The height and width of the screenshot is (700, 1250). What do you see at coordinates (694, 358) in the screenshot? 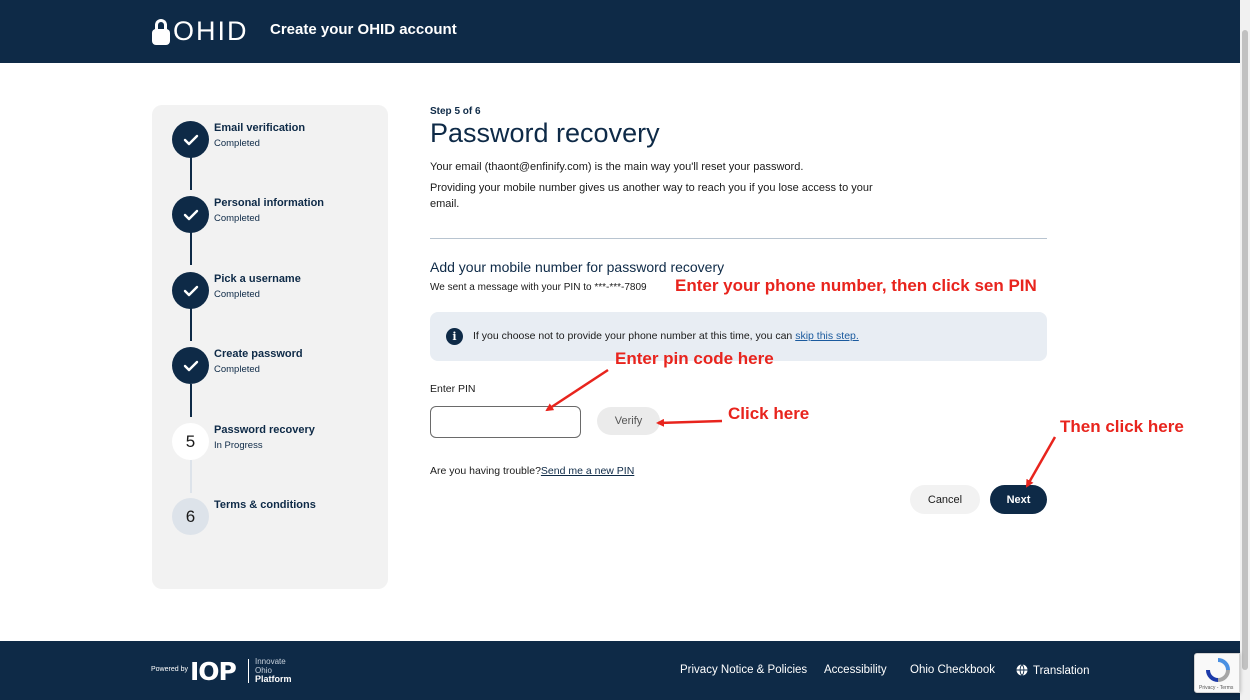
I see `annotation-pin: Enter pin code here` at bounding box center [694, 358].